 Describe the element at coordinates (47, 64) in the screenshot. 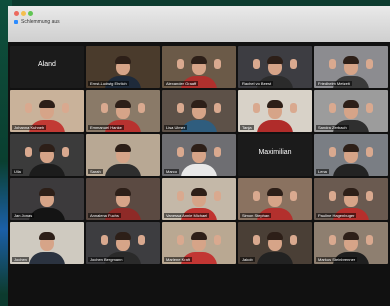

I see `participant-display-name: Aland` at that location.